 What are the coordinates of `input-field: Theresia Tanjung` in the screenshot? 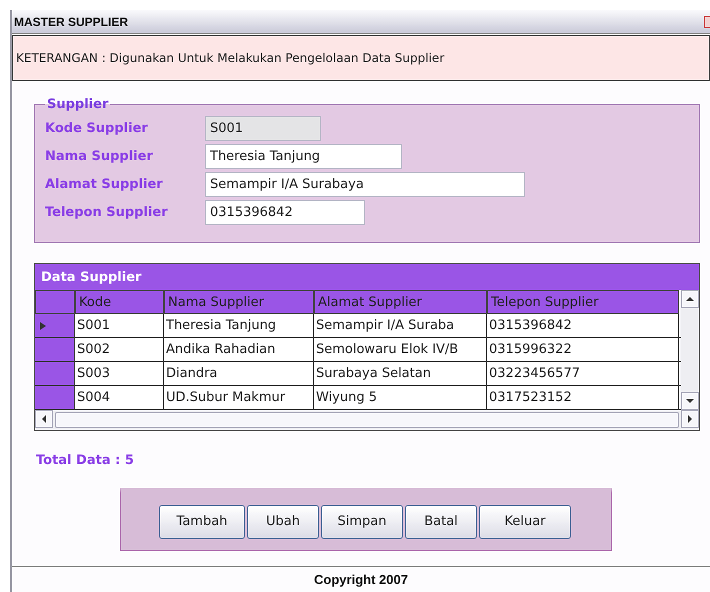 It's located at (303, 156).